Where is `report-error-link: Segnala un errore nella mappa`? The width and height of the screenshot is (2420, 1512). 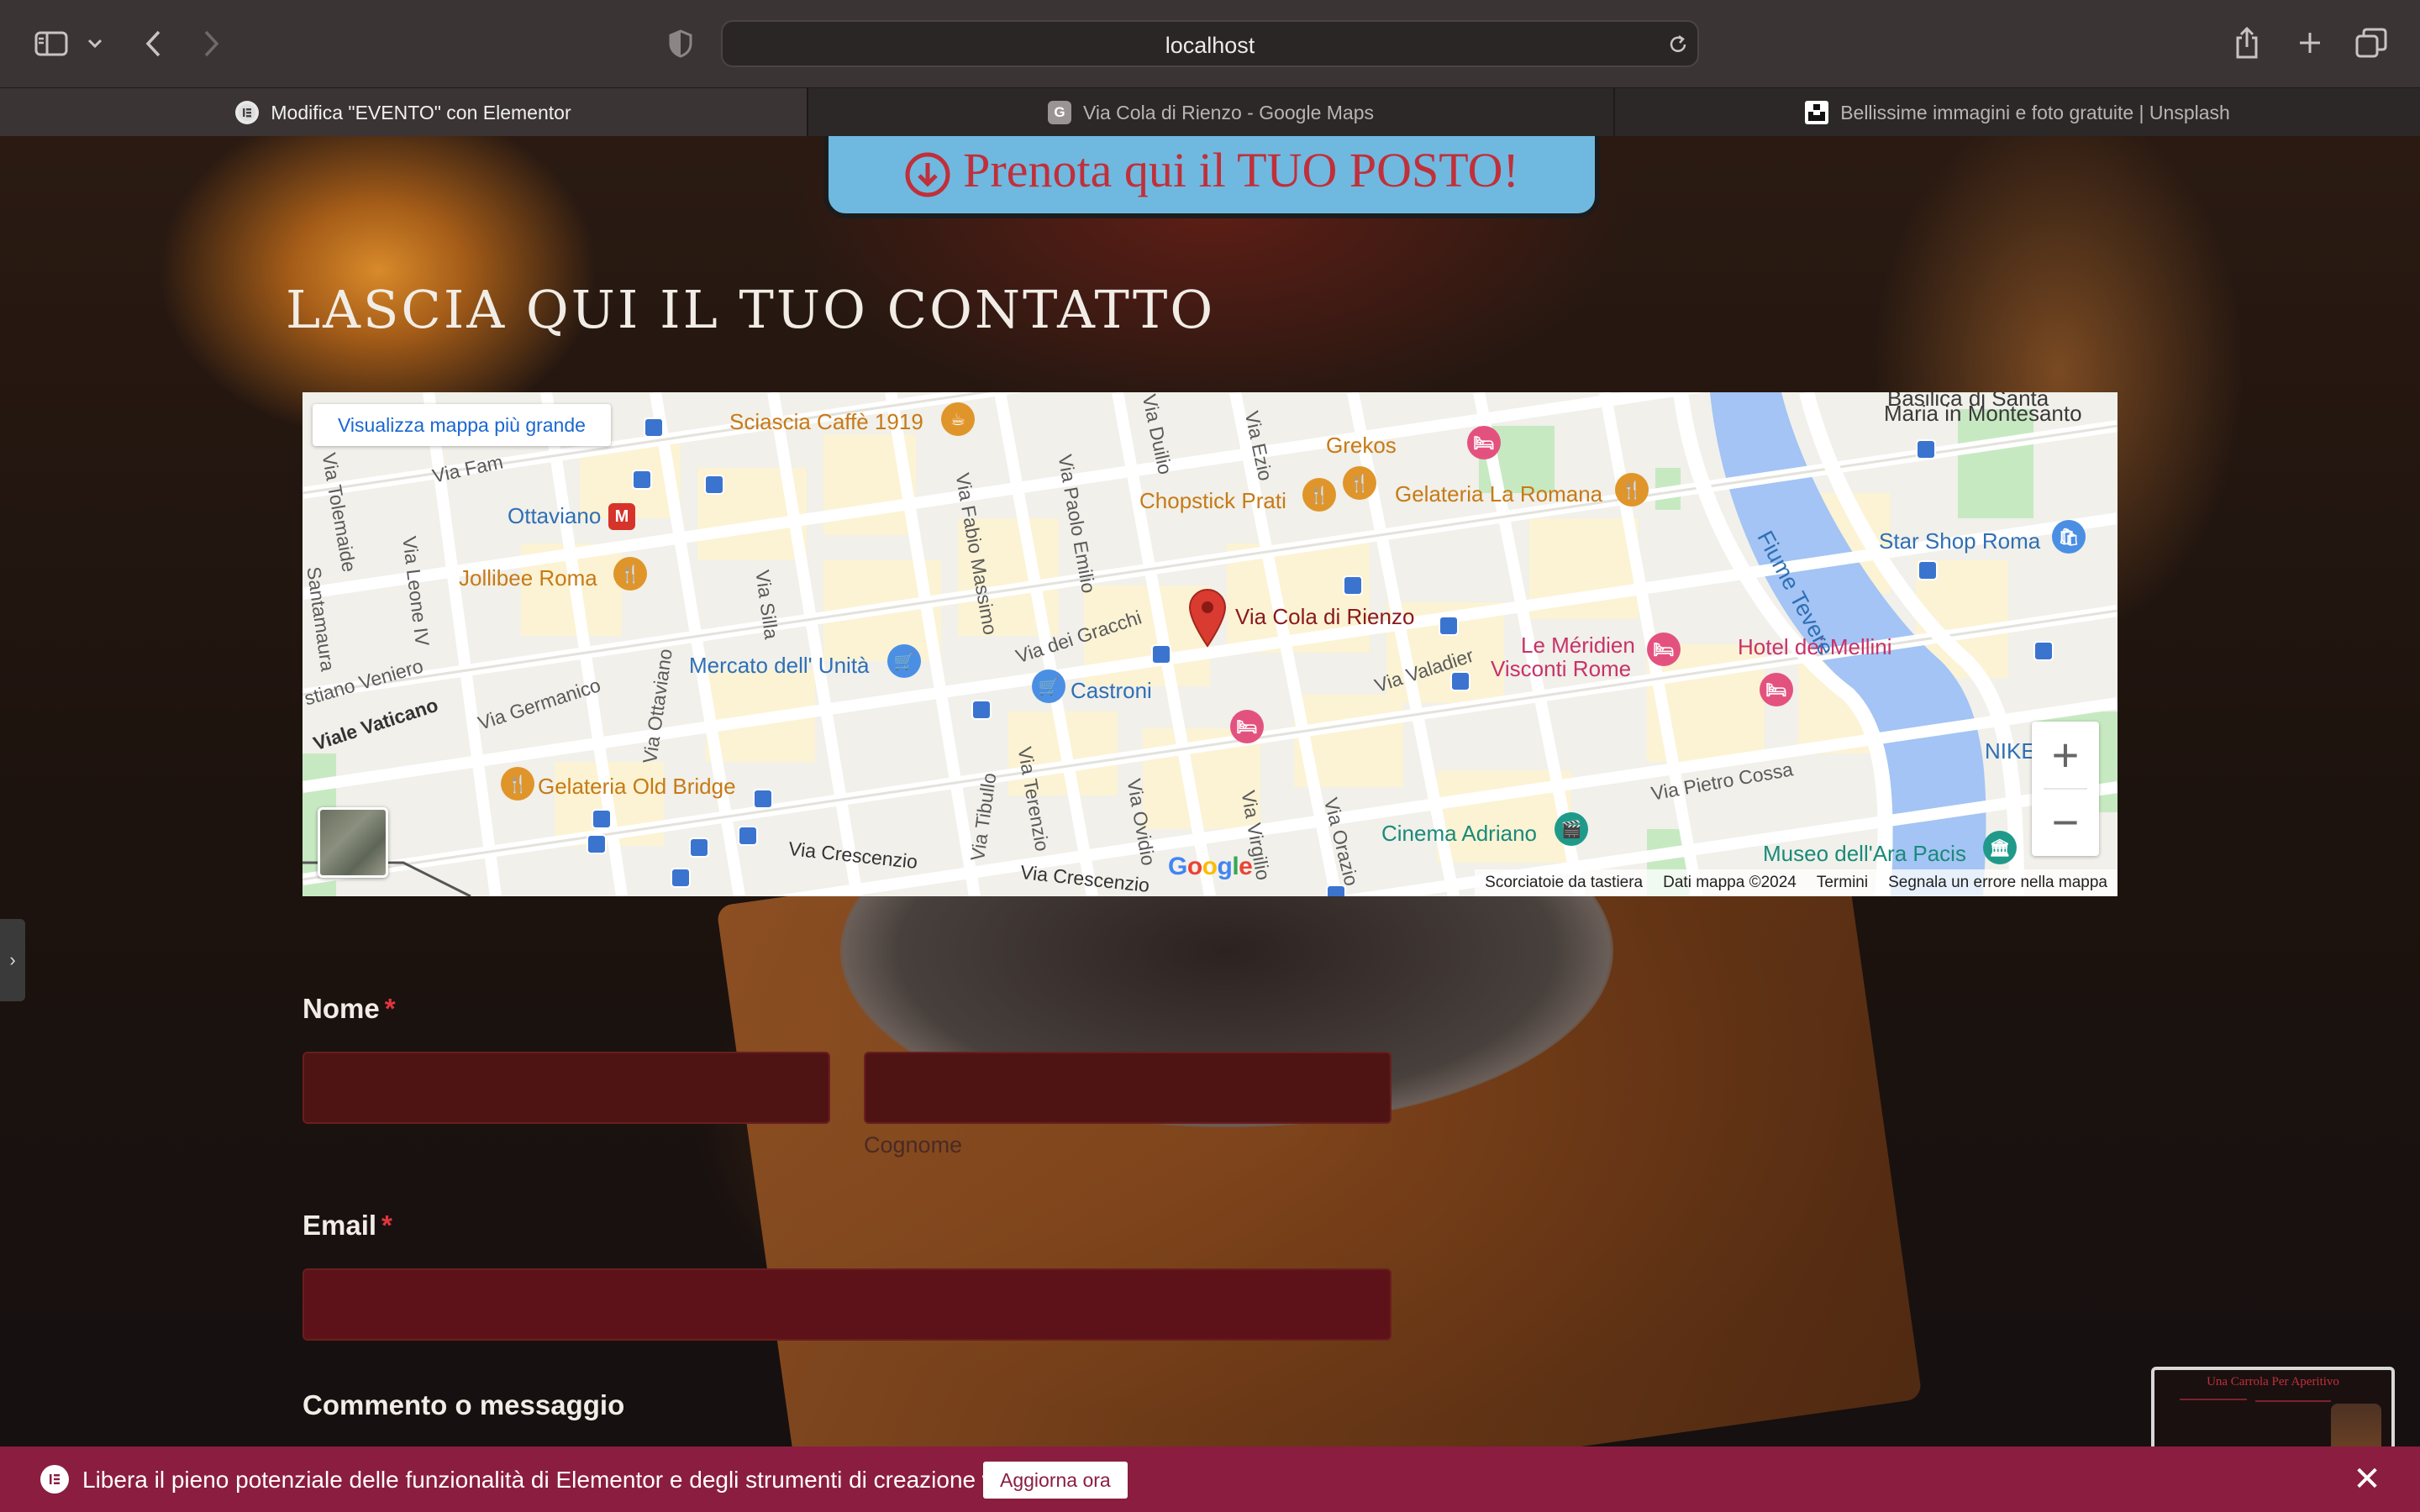 report-error-link: Segnala un errore nella mappa is located at coordinates (1997, 883).